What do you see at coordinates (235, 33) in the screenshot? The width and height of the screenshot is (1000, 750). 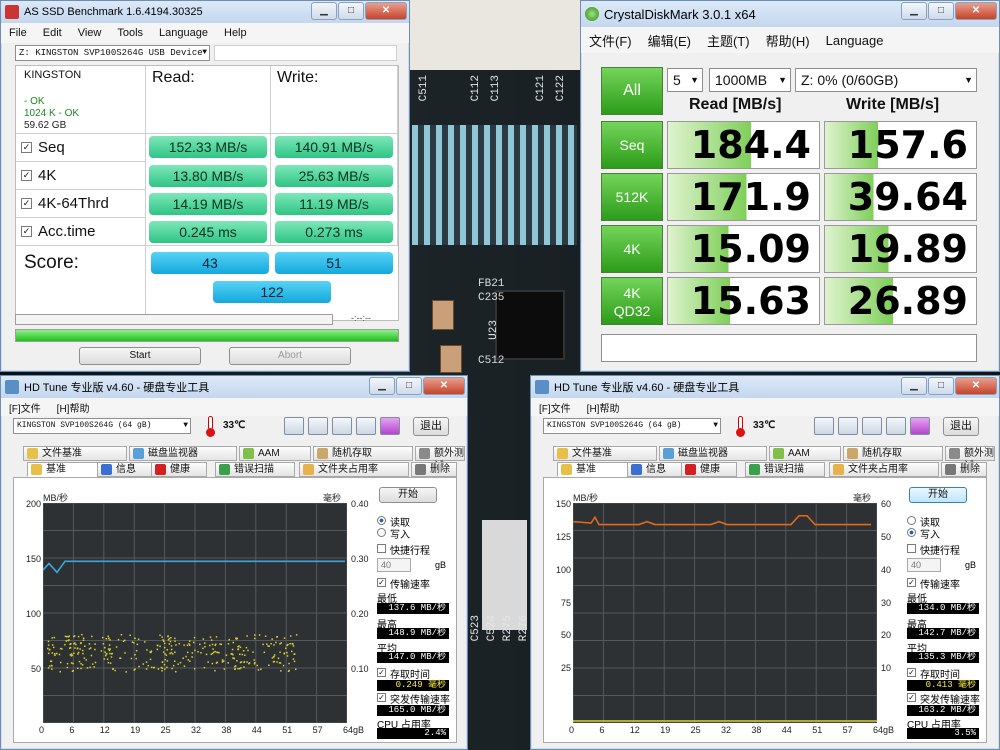 I see `menu-help: Help` at bounding box center [235, 33].